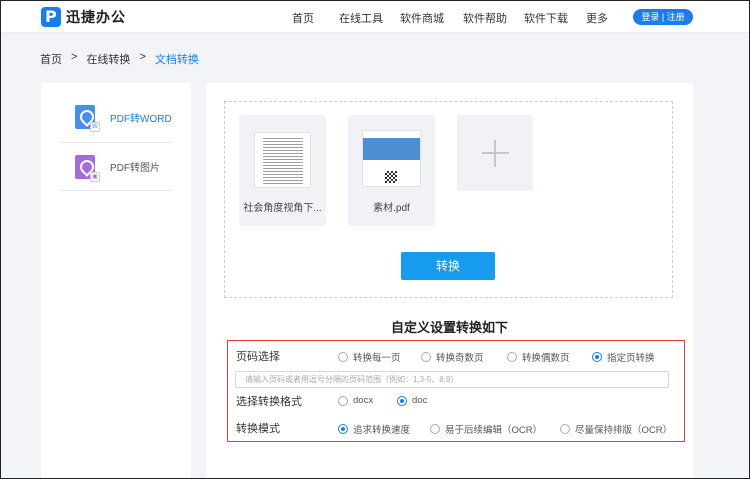 Image resolution: width=750 pixels, height=479 pixels. Describe the element at coordinates (546, 18) in the screenshot. I see `nav-software-download: 软件下载` at that location.